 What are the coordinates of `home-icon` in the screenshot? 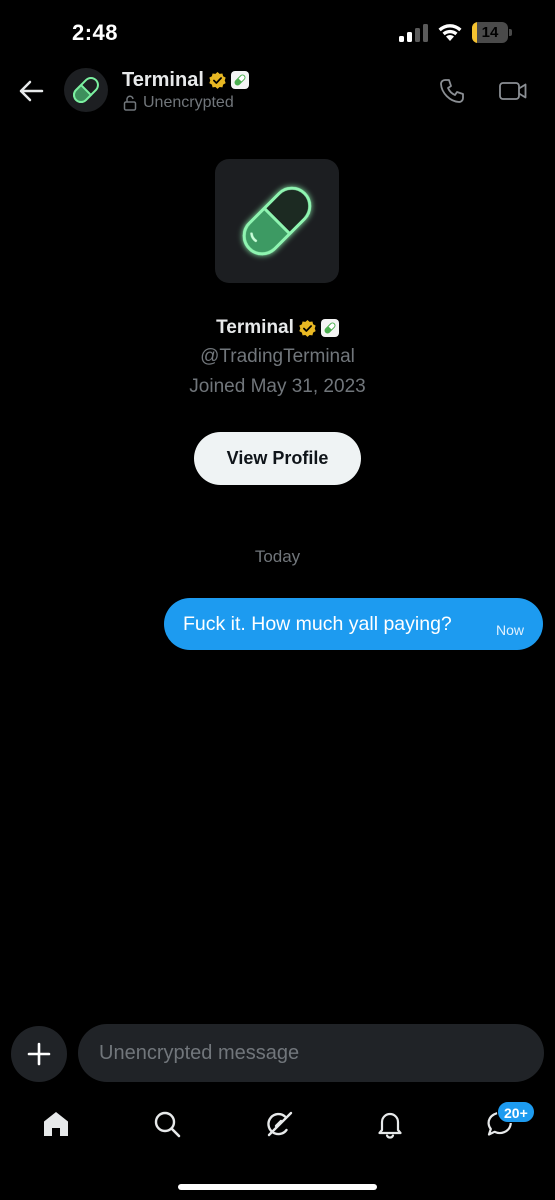 It's located at (56, 1124).